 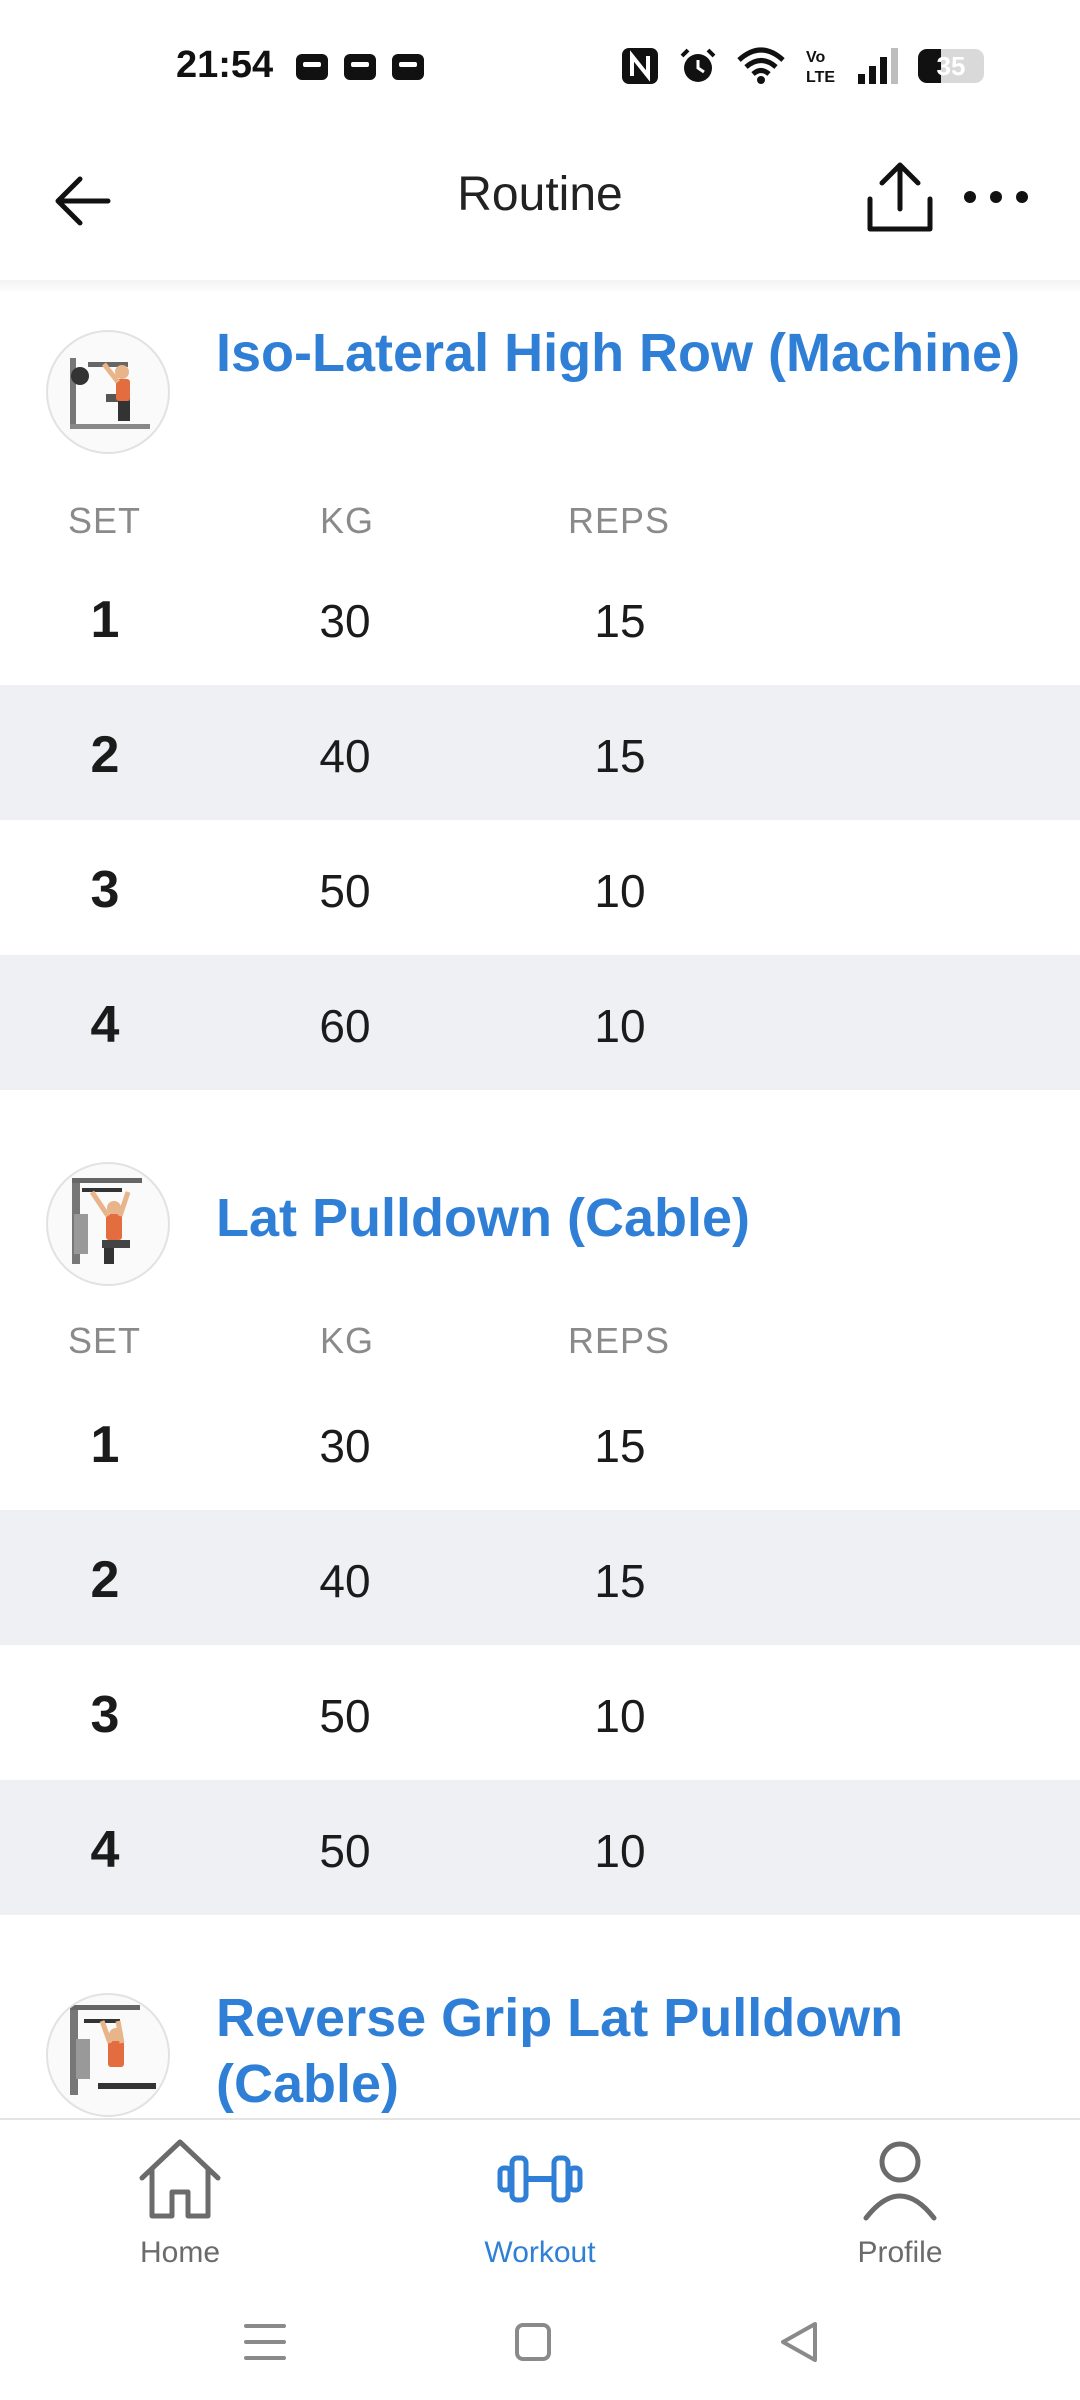 I want to click on nav-label: Profile, so click(x=900, y=2252).